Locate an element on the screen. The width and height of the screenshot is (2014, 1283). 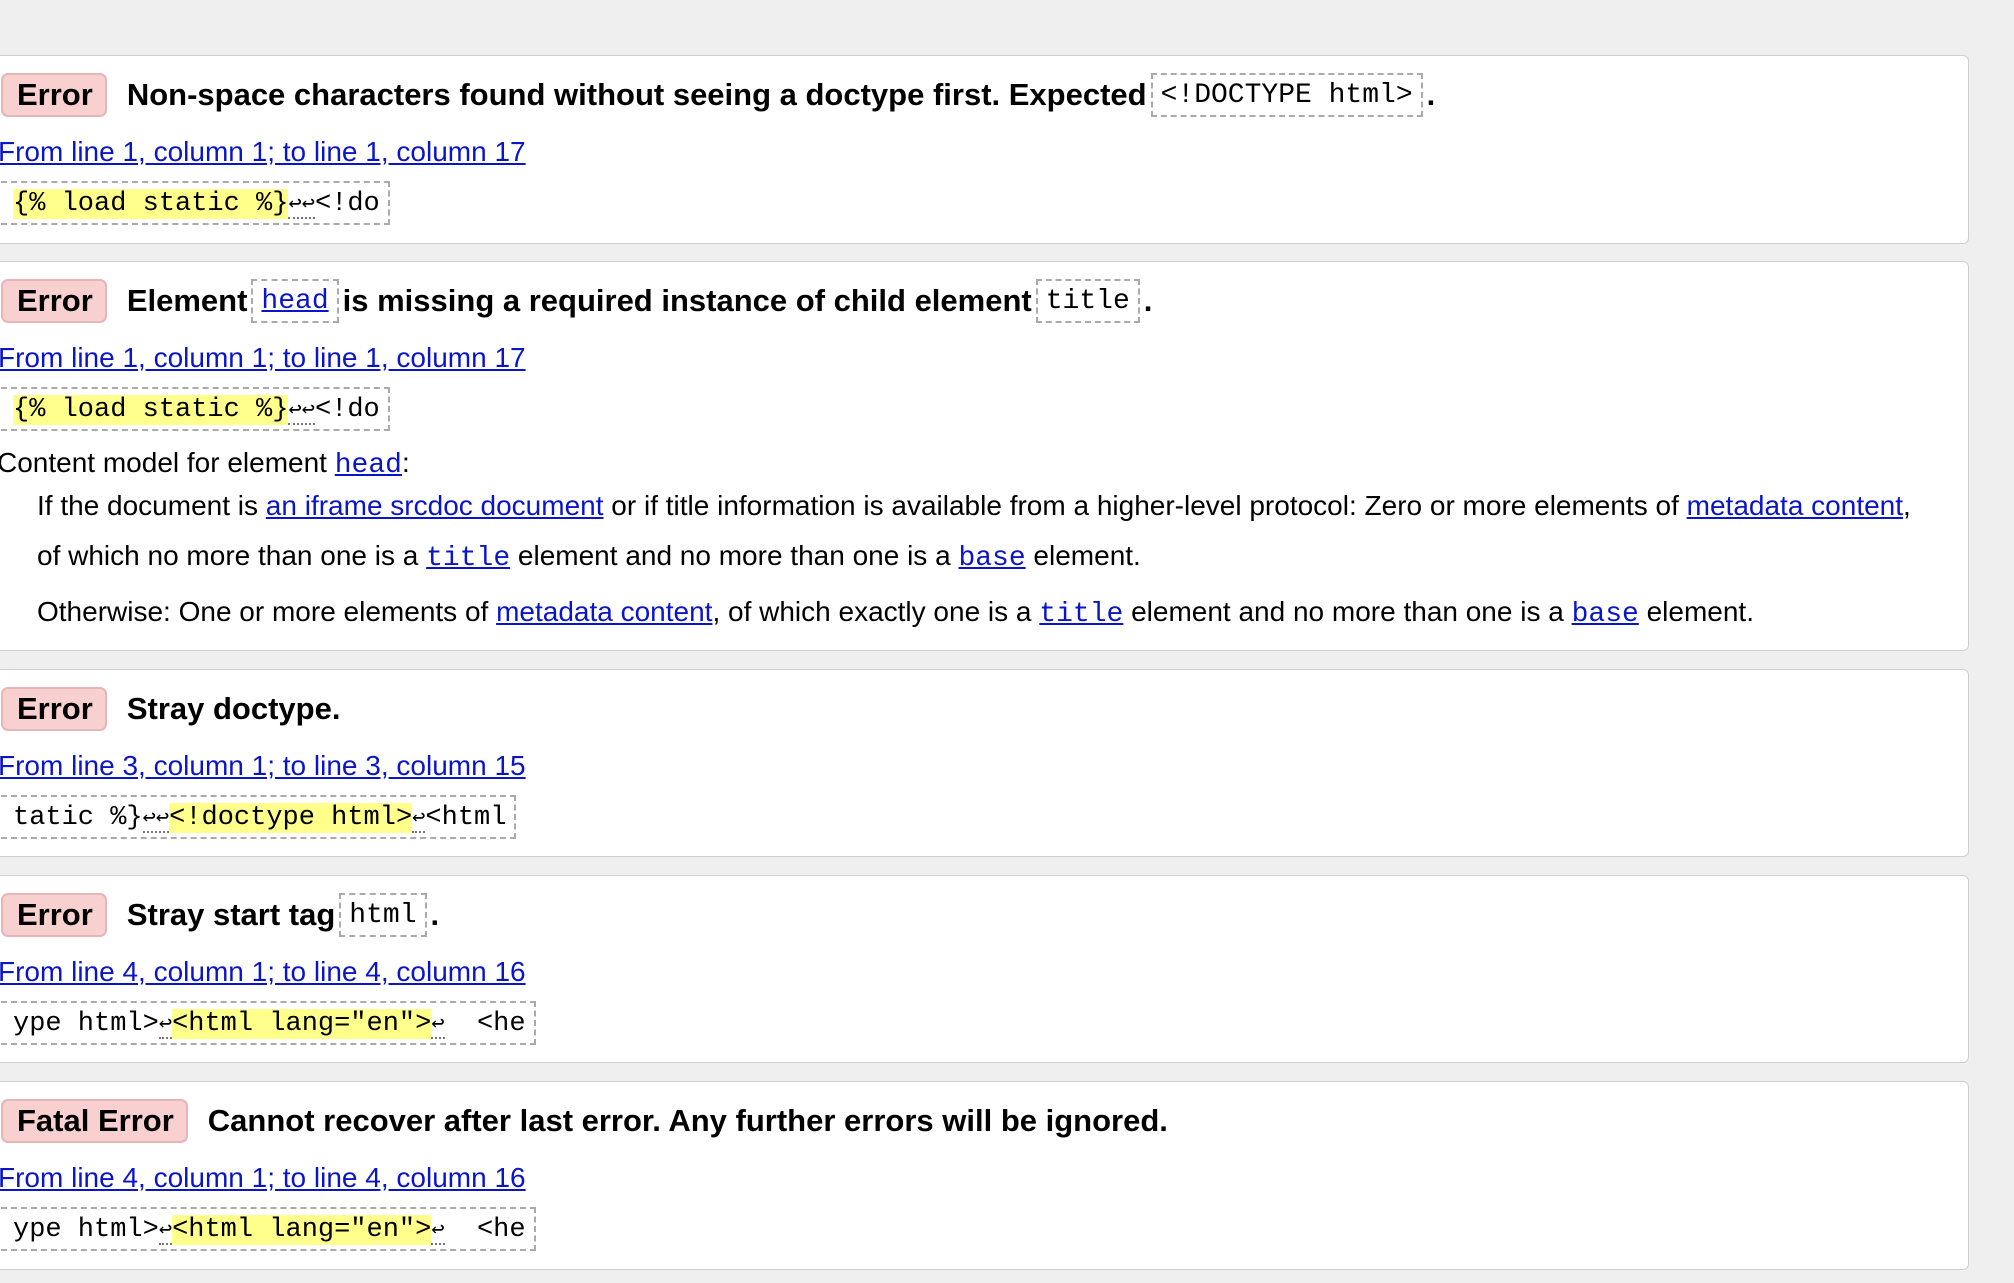
message-text: Stray doctype. is located at coordinates (233, 708).